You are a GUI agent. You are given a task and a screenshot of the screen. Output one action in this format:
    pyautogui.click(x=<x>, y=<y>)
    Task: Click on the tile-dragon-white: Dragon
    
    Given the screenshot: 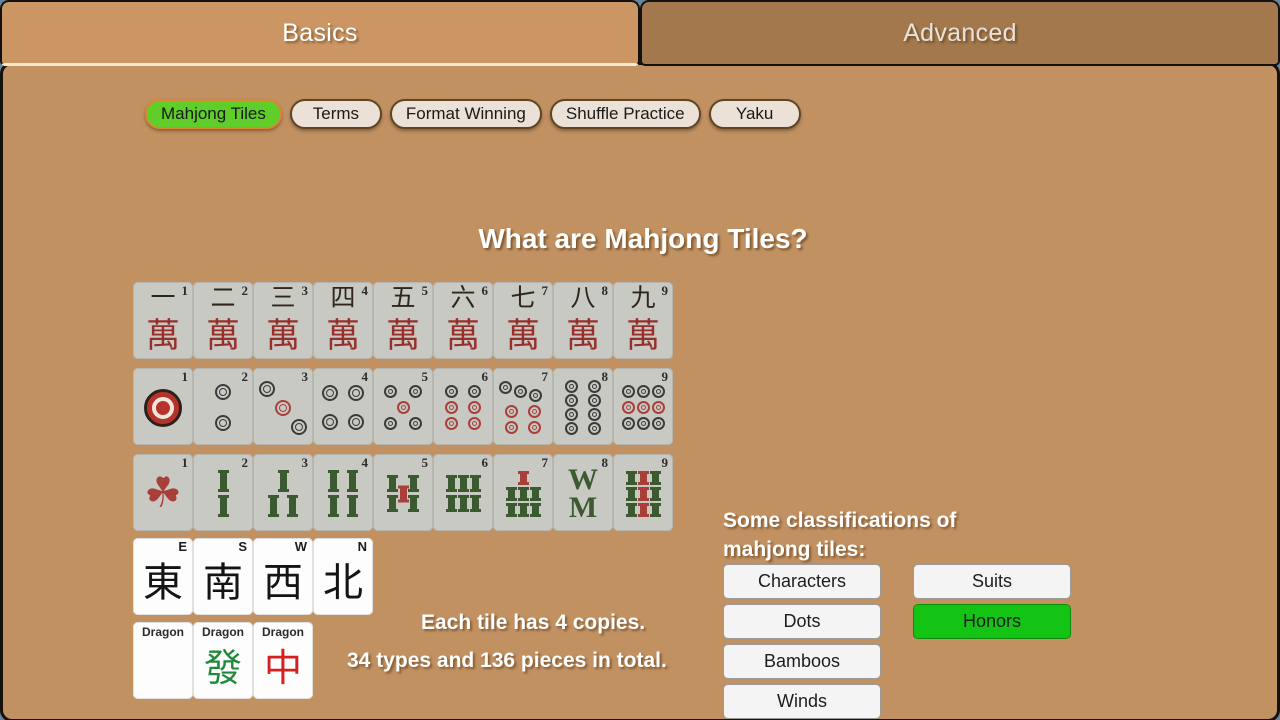 What is the action you would take?
    pyautogui.click(x=163, y=660)
    